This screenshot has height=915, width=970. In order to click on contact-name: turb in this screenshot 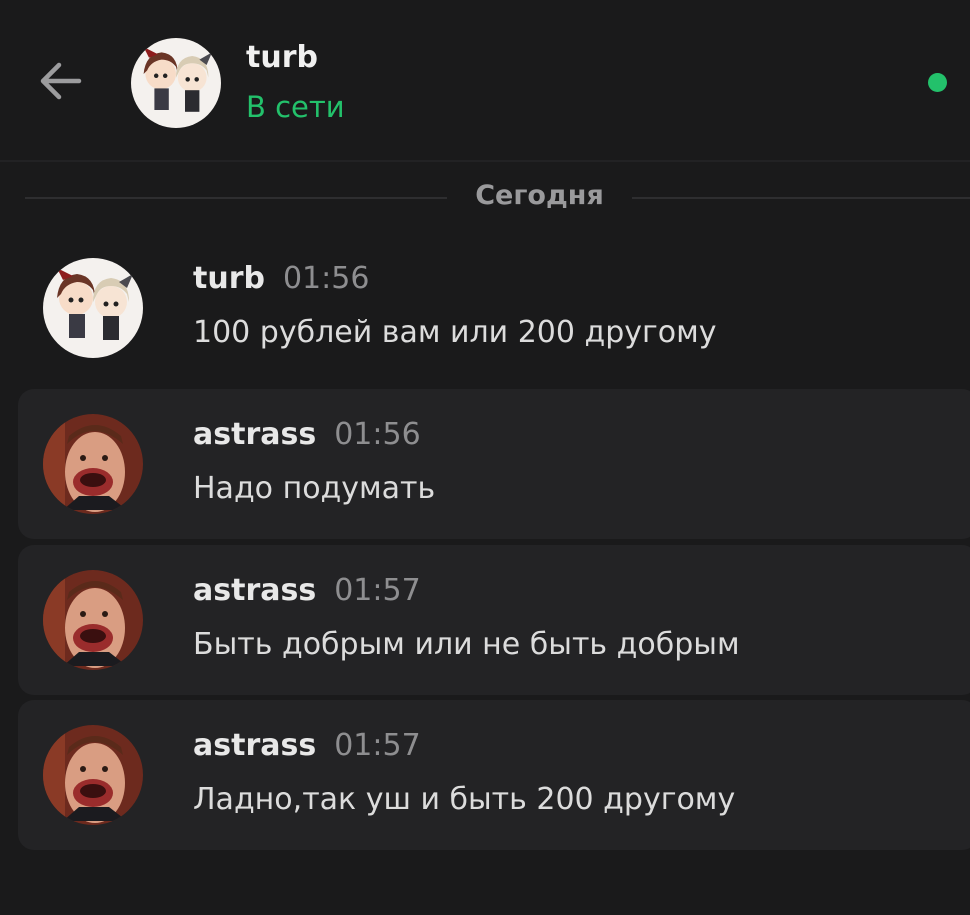, I will do `click(282, 57)`.